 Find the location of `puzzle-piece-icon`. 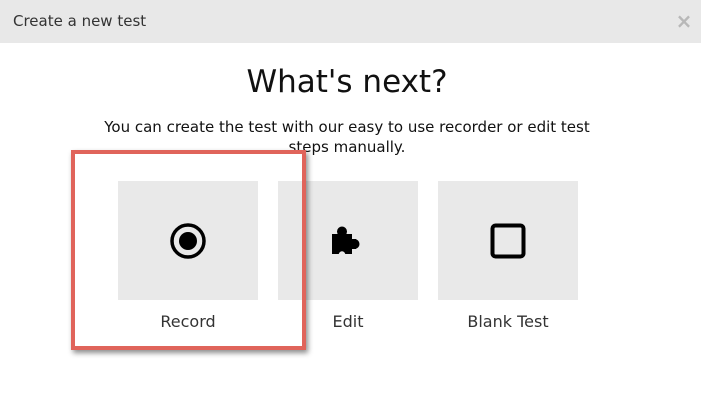

puzzle-piece-icon is located at coordinates (346, 241).